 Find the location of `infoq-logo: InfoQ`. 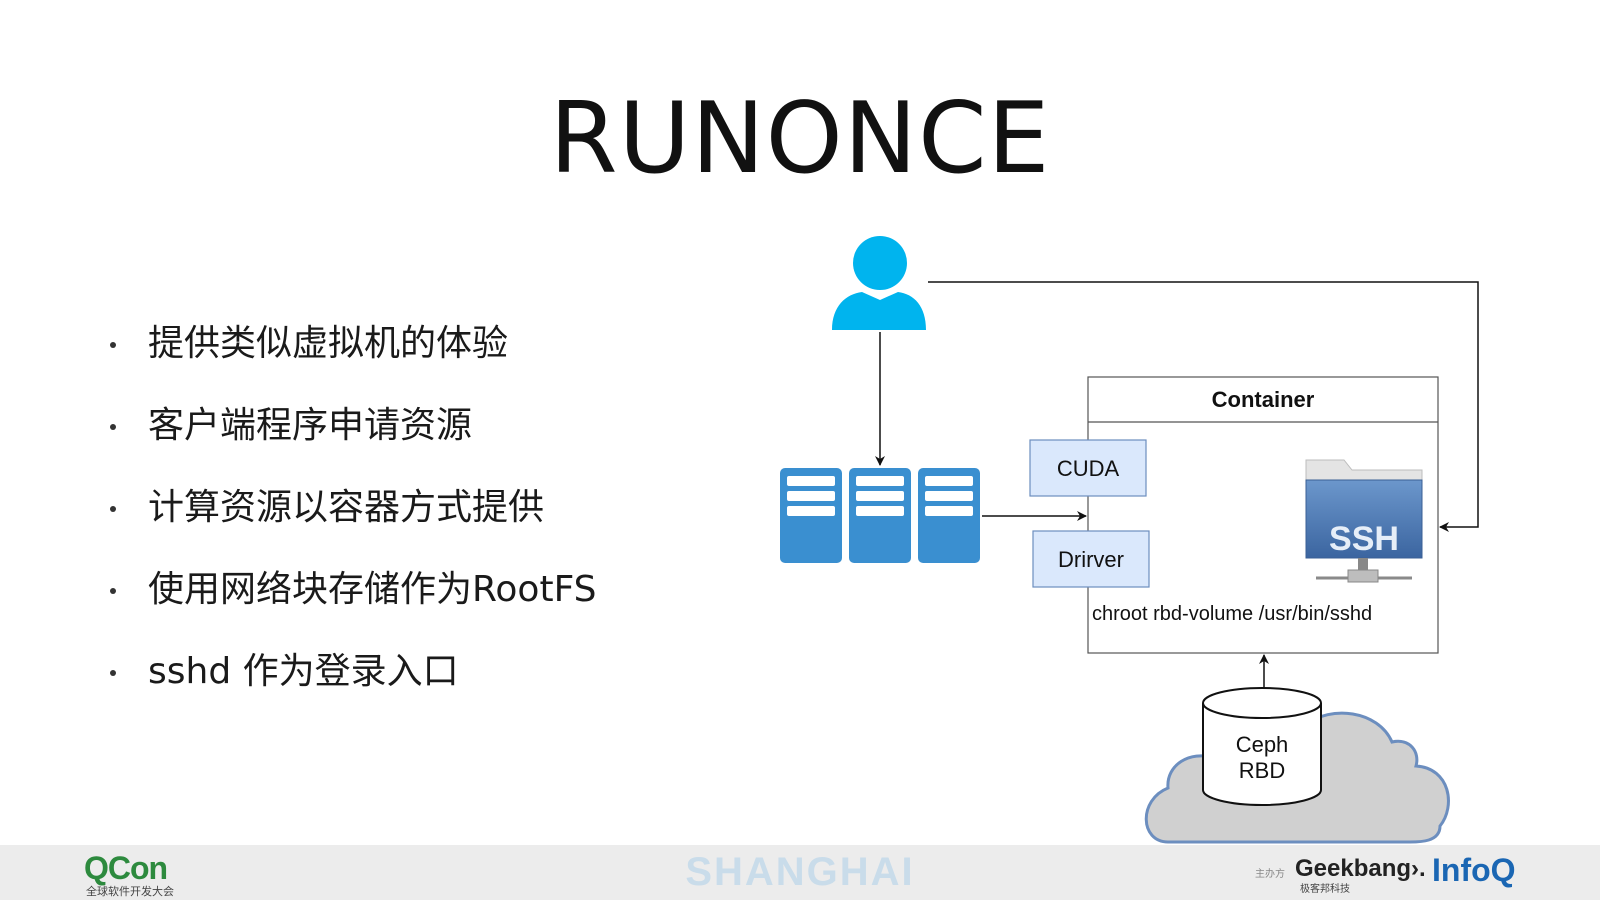

infoq-logo: InfoQ is located at coordinates (1474, 870).